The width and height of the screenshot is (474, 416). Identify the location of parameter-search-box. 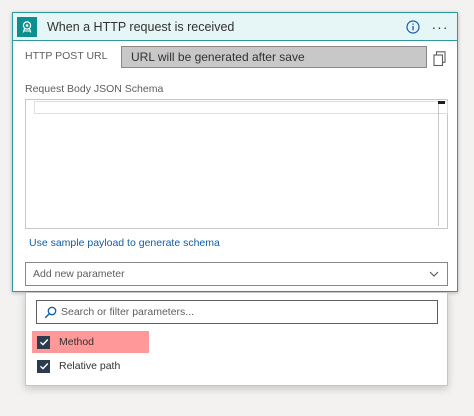
(237, 312).